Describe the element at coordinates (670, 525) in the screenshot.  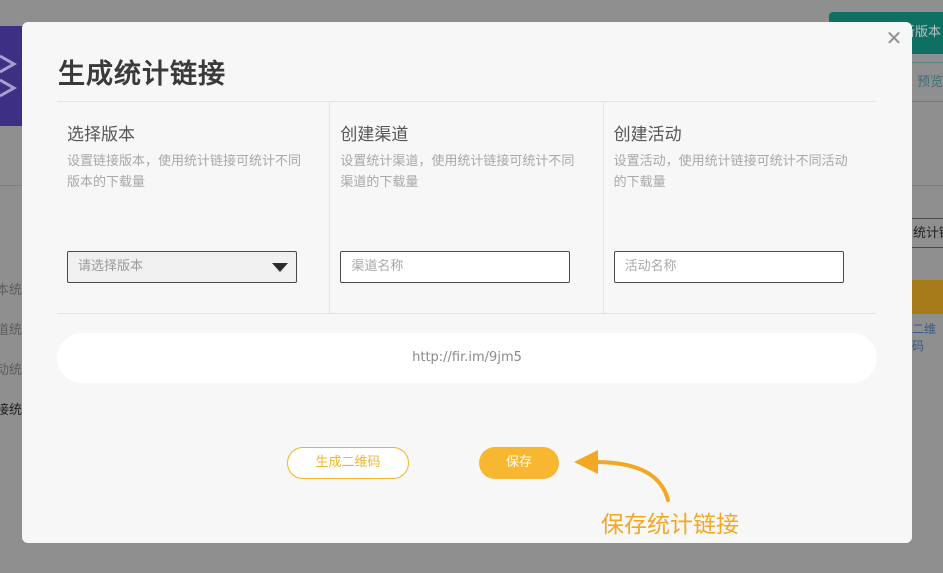
I see `annotation-label: 保存统计链接` at that location.